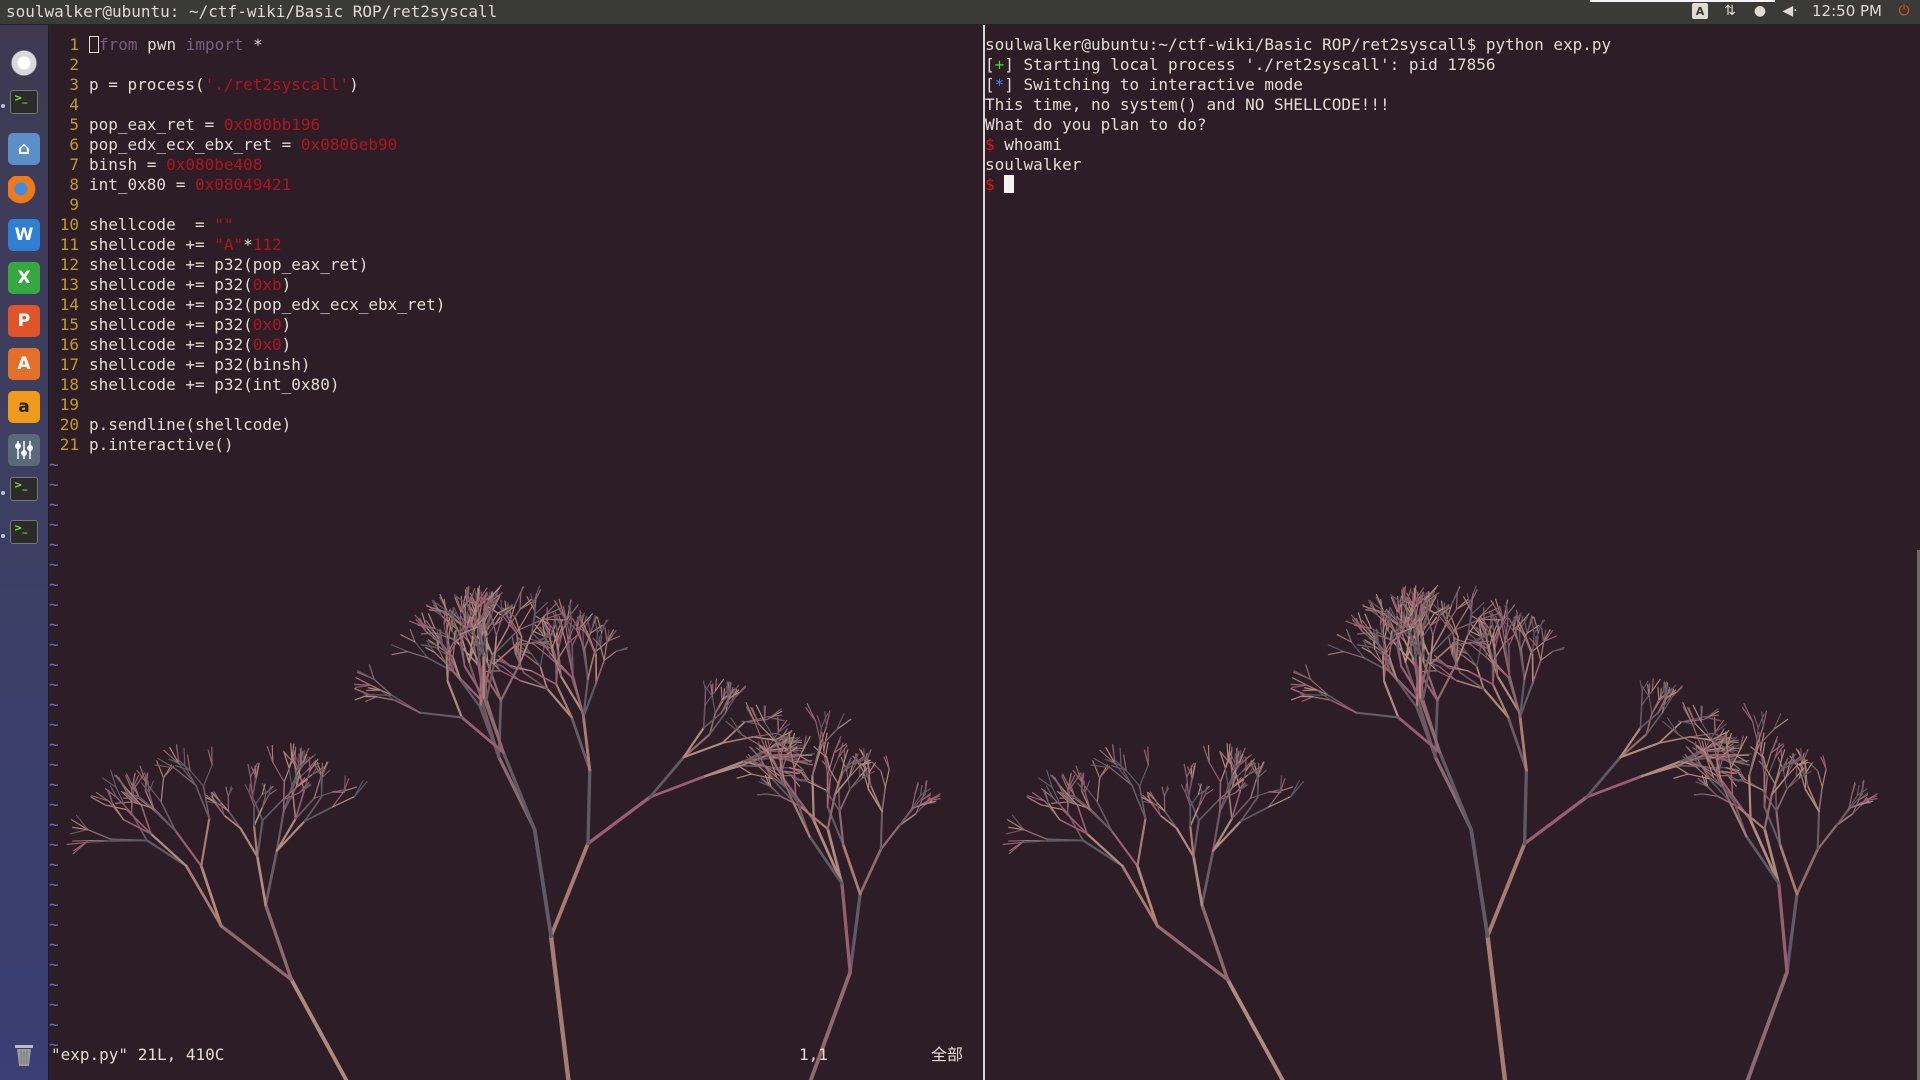 Image resolution: width=1920 pixels, height=1080 pixels. I want to click on line-number: 20, so click(69, 424).